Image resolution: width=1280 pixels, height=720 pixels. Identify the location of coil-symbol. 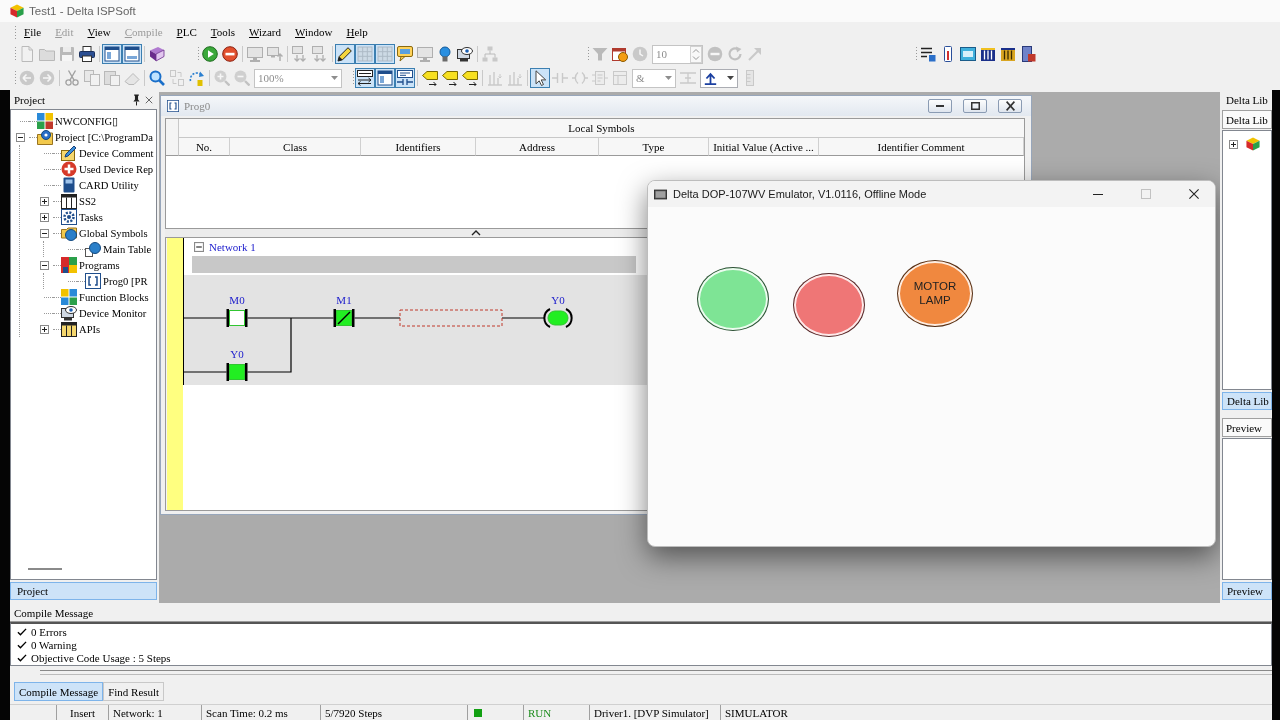
(558, 318).